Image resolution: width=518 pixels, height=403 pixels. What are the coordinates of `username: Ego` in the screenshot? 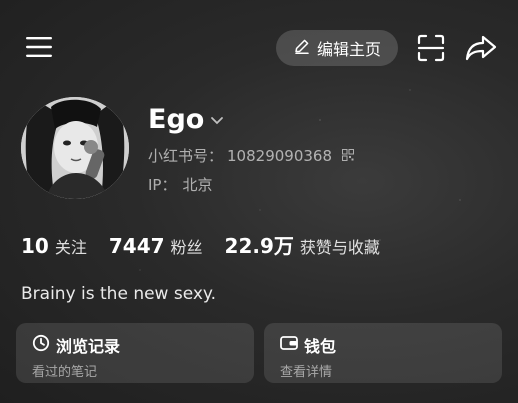 It's located at (176, 119).